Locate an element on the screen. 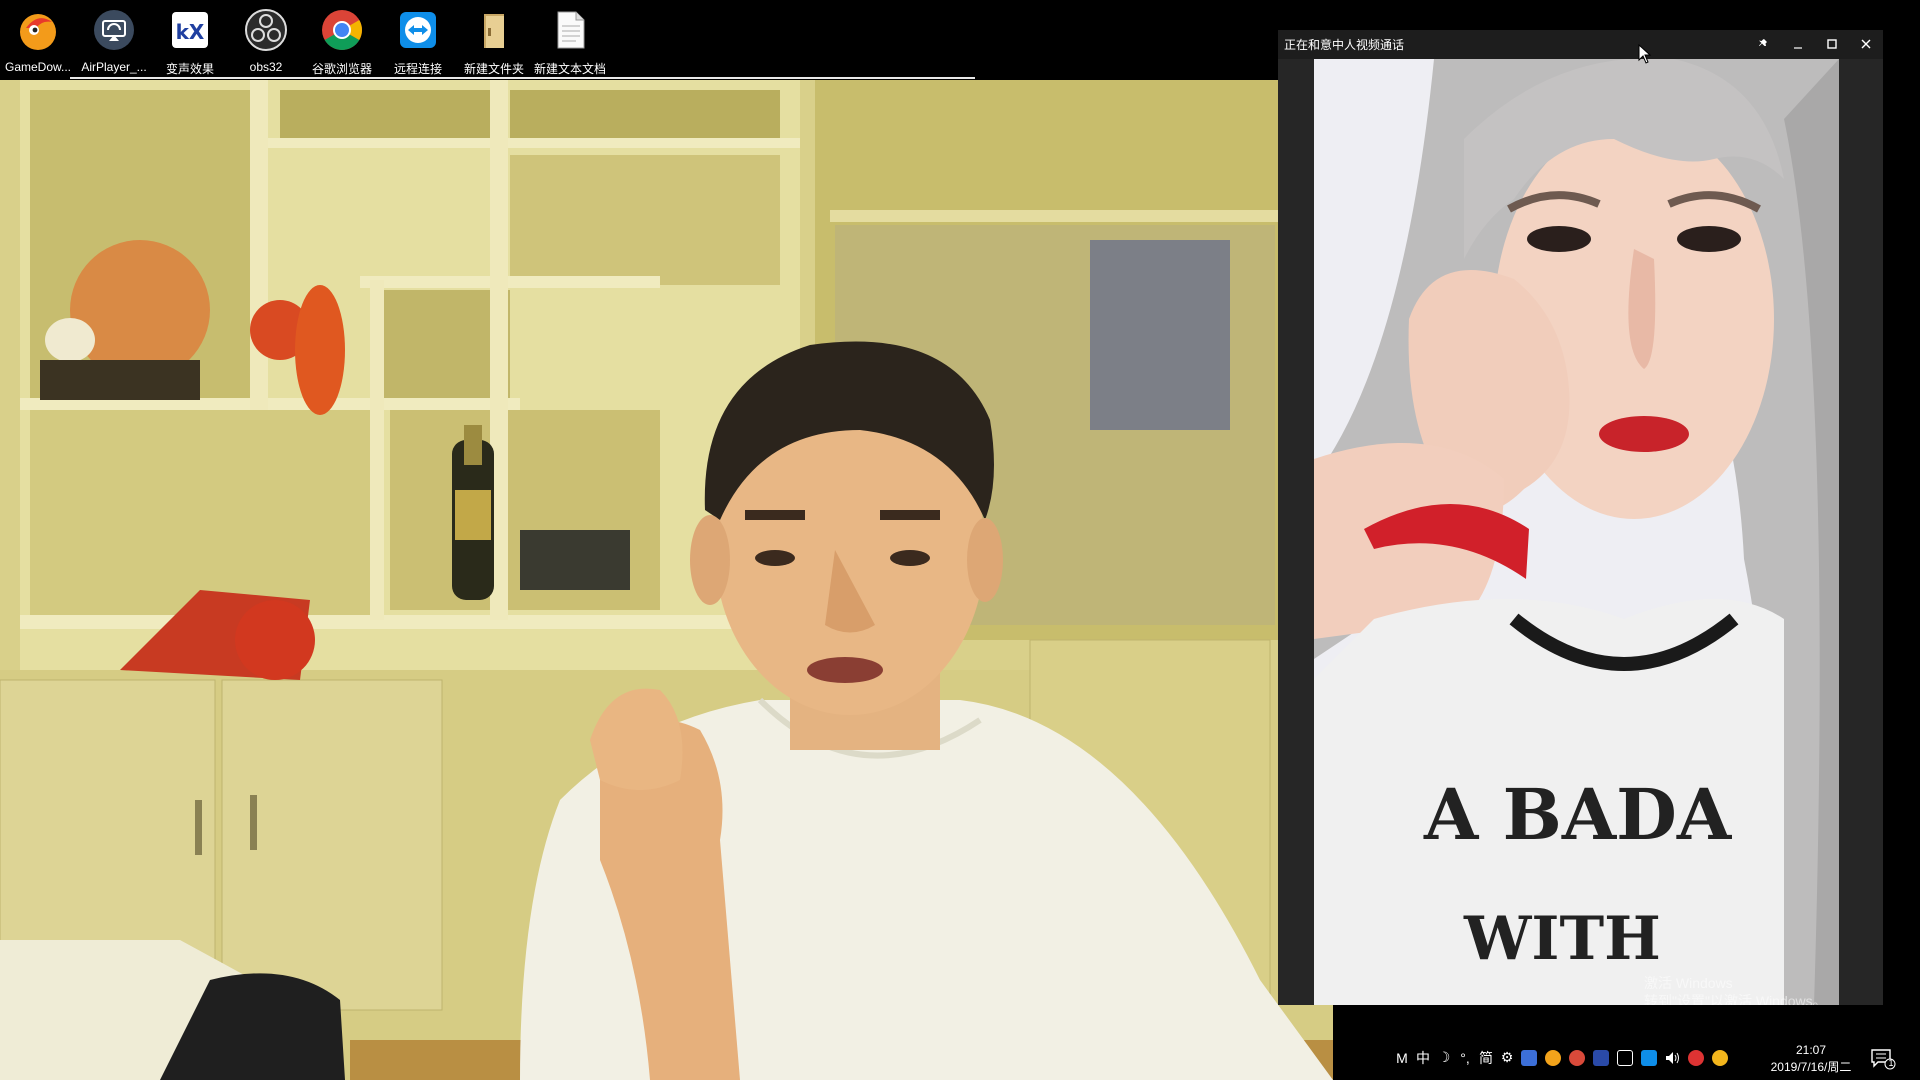 The width and height of the screenshot is (1920, 1080). pin-button is located at coordinates (1764, 44).